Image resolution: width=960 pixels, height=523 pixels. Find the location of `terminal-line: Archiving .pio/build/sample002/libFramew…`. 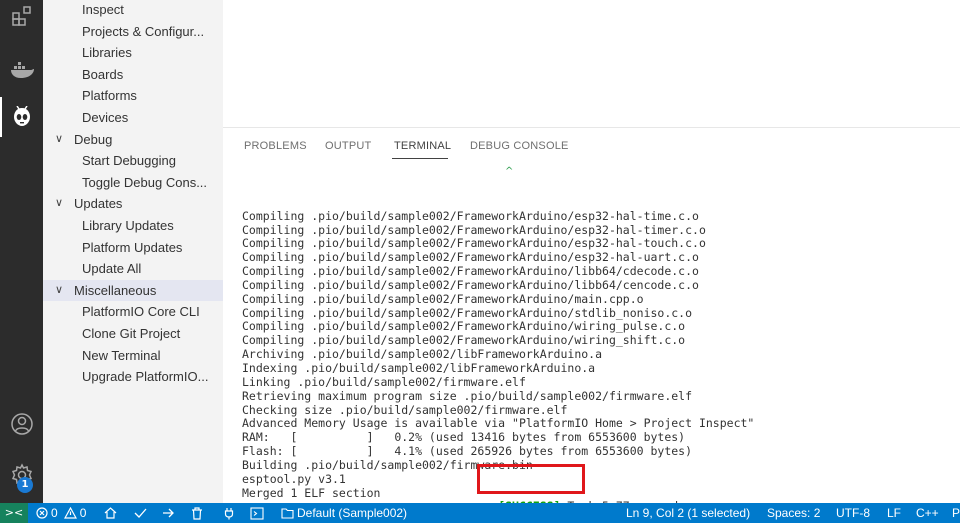

terminal-line: Archiving .pio/build/sample002/libFramew… is located at coordinates (422, 355).